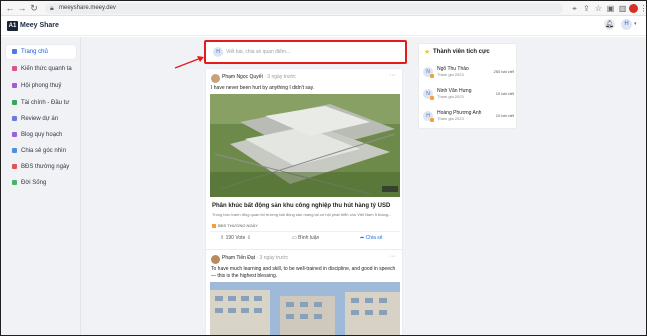  I want to click on sidebar-item-label: BĐS thường ngày, so click(45, 167).